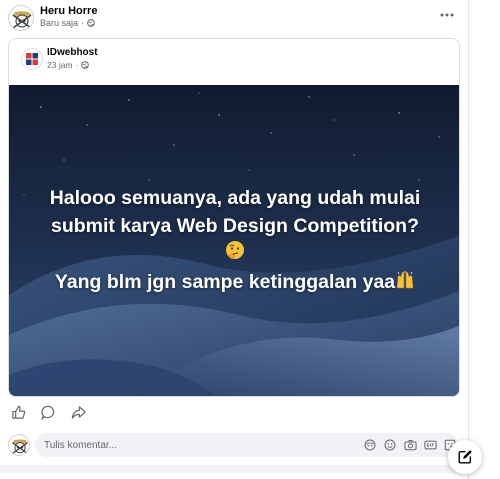 This screenshot has height=479, width=500. Describe the element at coordinates (225, 282) in the screenshot. I see `headline-line-text: Yang blm jgn sampe ketinggalan yaa` at that location.